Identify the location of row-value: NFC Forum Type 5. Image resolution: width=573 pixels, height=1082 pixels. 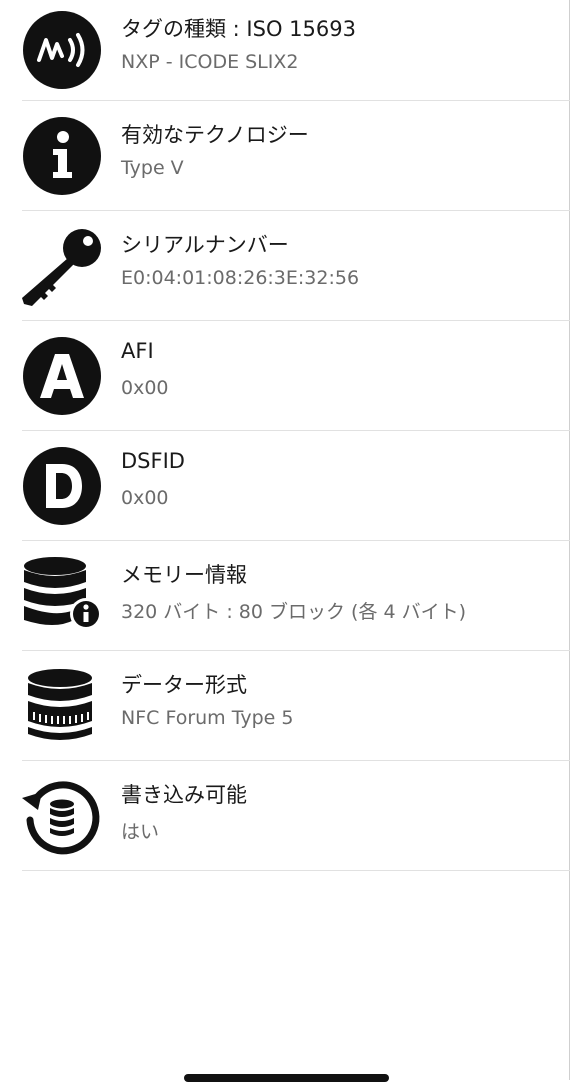
(207, 718).